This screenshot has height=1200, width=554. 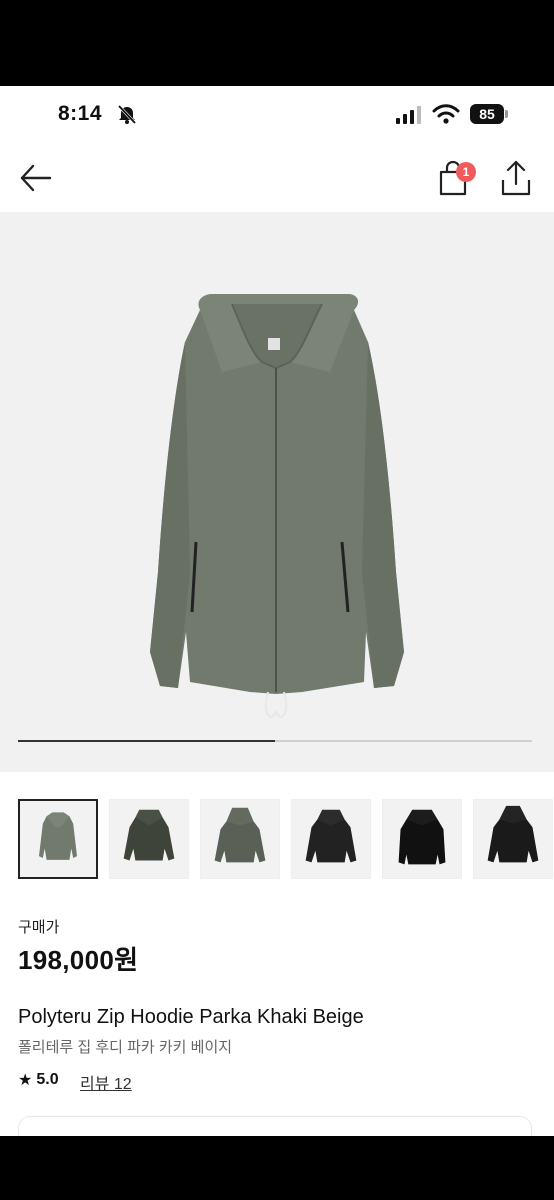 I want to click on jacket-thumbnail-black-front, so click(x=422, y=837).